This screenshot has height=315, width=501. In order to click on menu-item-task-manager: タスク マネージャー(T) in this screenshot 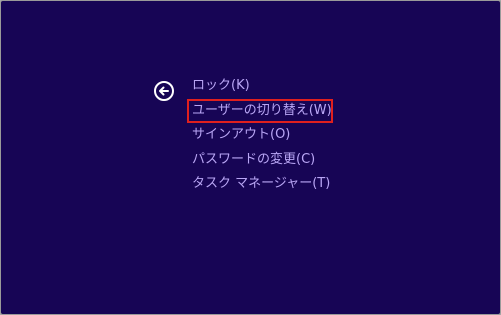, I will do `click(262, 184)`.